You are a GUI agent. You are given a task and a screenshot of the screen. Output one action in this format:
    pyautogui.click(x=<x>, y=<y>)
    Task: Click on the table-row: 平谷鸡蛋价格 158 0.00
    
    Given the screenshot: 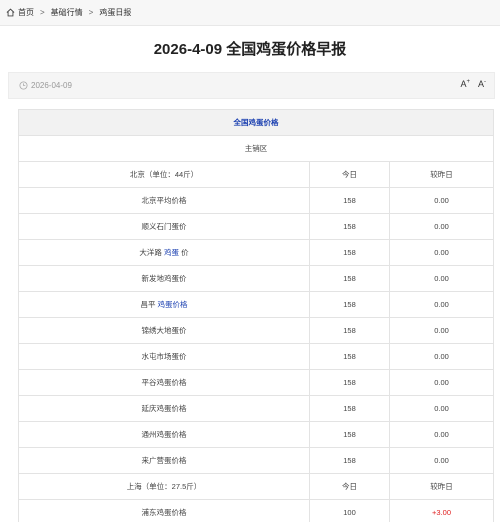 What is the action you would take?
    pyautogui.click(x=256, y=382)
    